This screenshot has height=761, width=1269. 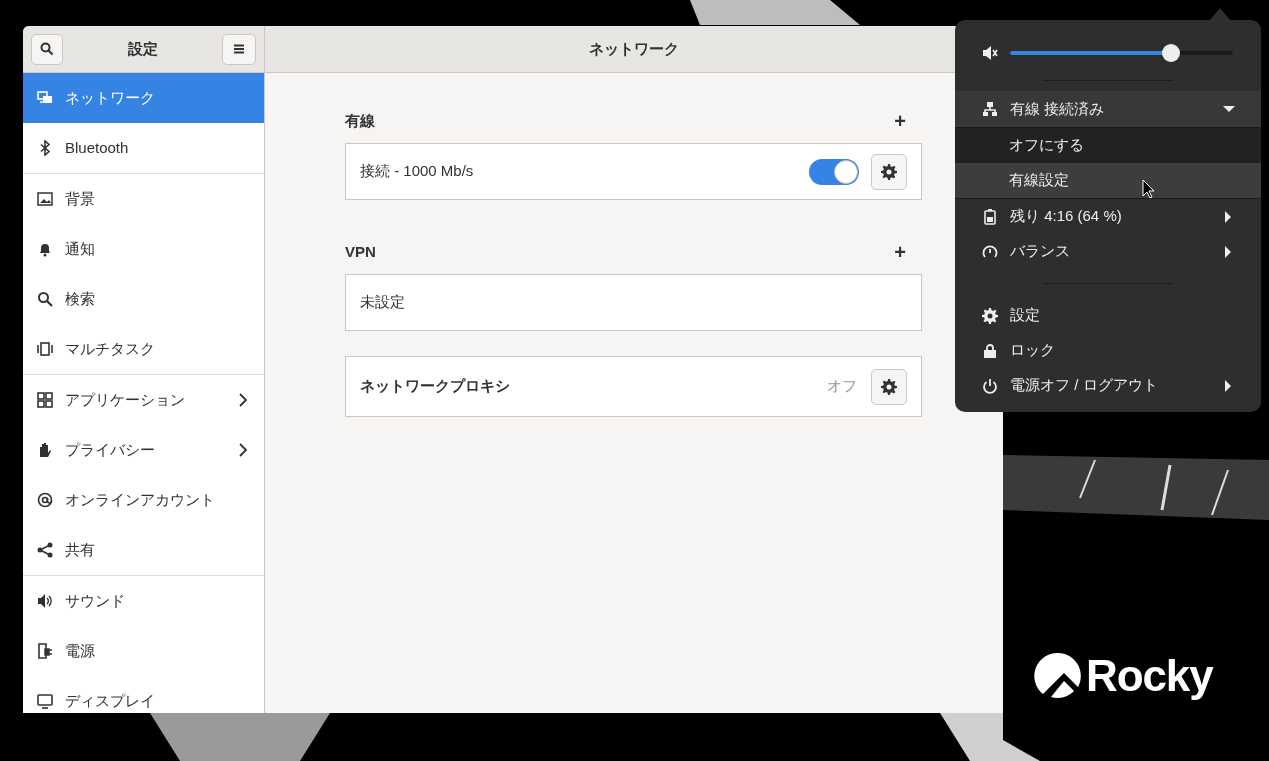 What do you see at coordinates (634, 48) in the screenshot?
I see `window-title: ネットワーク` at bounding box center [634, 48].